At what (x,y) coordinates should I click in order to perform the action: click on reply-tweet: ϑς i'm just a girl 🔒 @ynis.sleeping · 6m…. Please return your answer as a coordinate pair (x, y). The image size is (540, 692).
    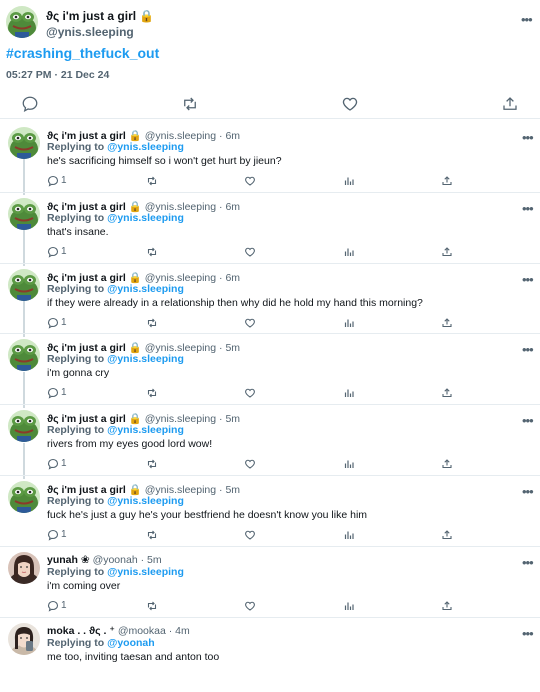
    Looking at the image, I should click on (270, 302).